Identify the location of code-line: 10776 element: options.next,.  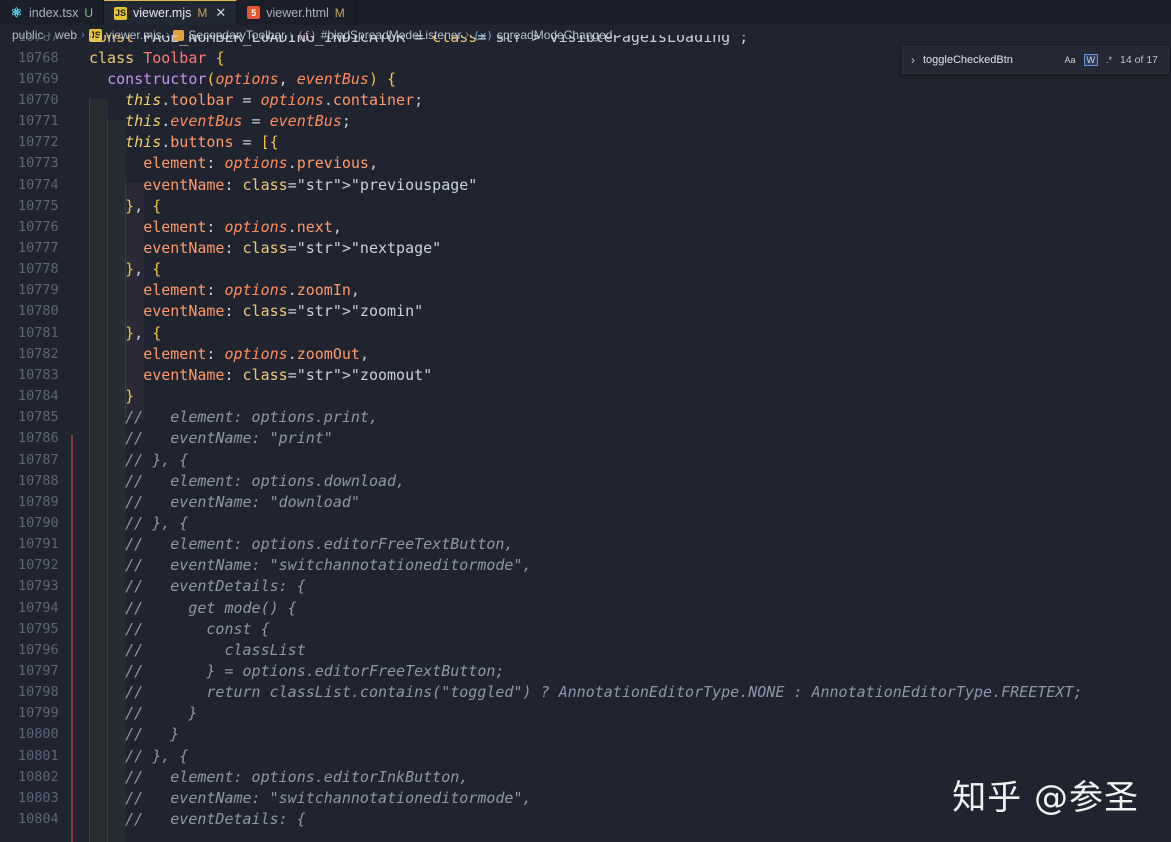
(585, 227).